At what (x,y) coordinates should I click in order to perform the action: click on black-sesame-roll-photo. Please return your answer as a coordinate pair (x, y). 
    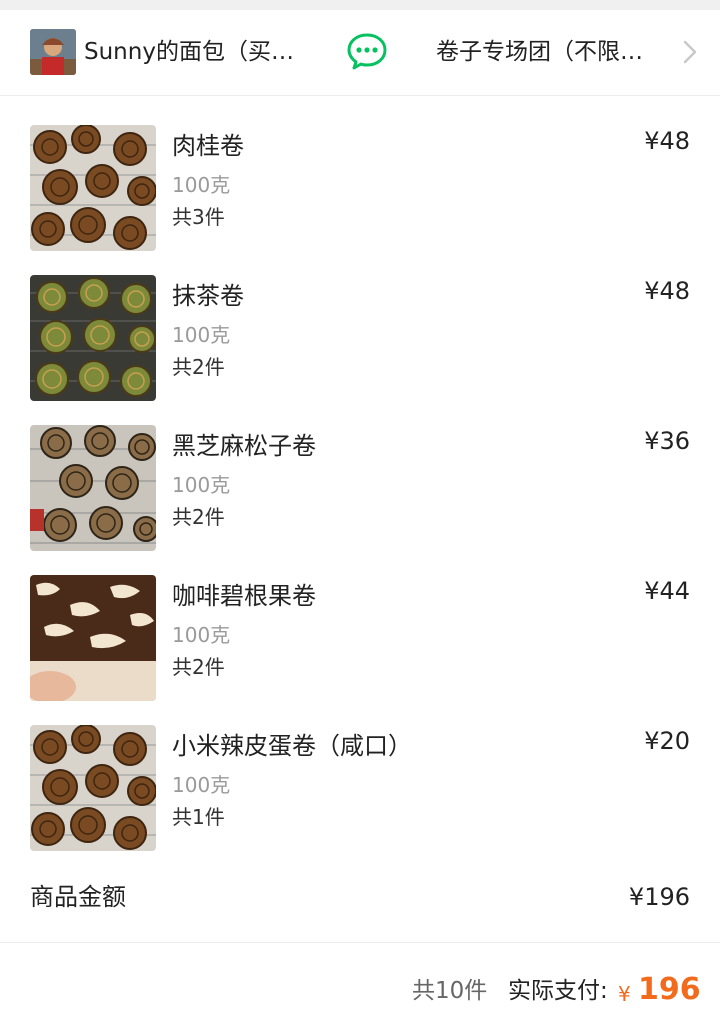
    Looking at the image, I should click on (93, 488).